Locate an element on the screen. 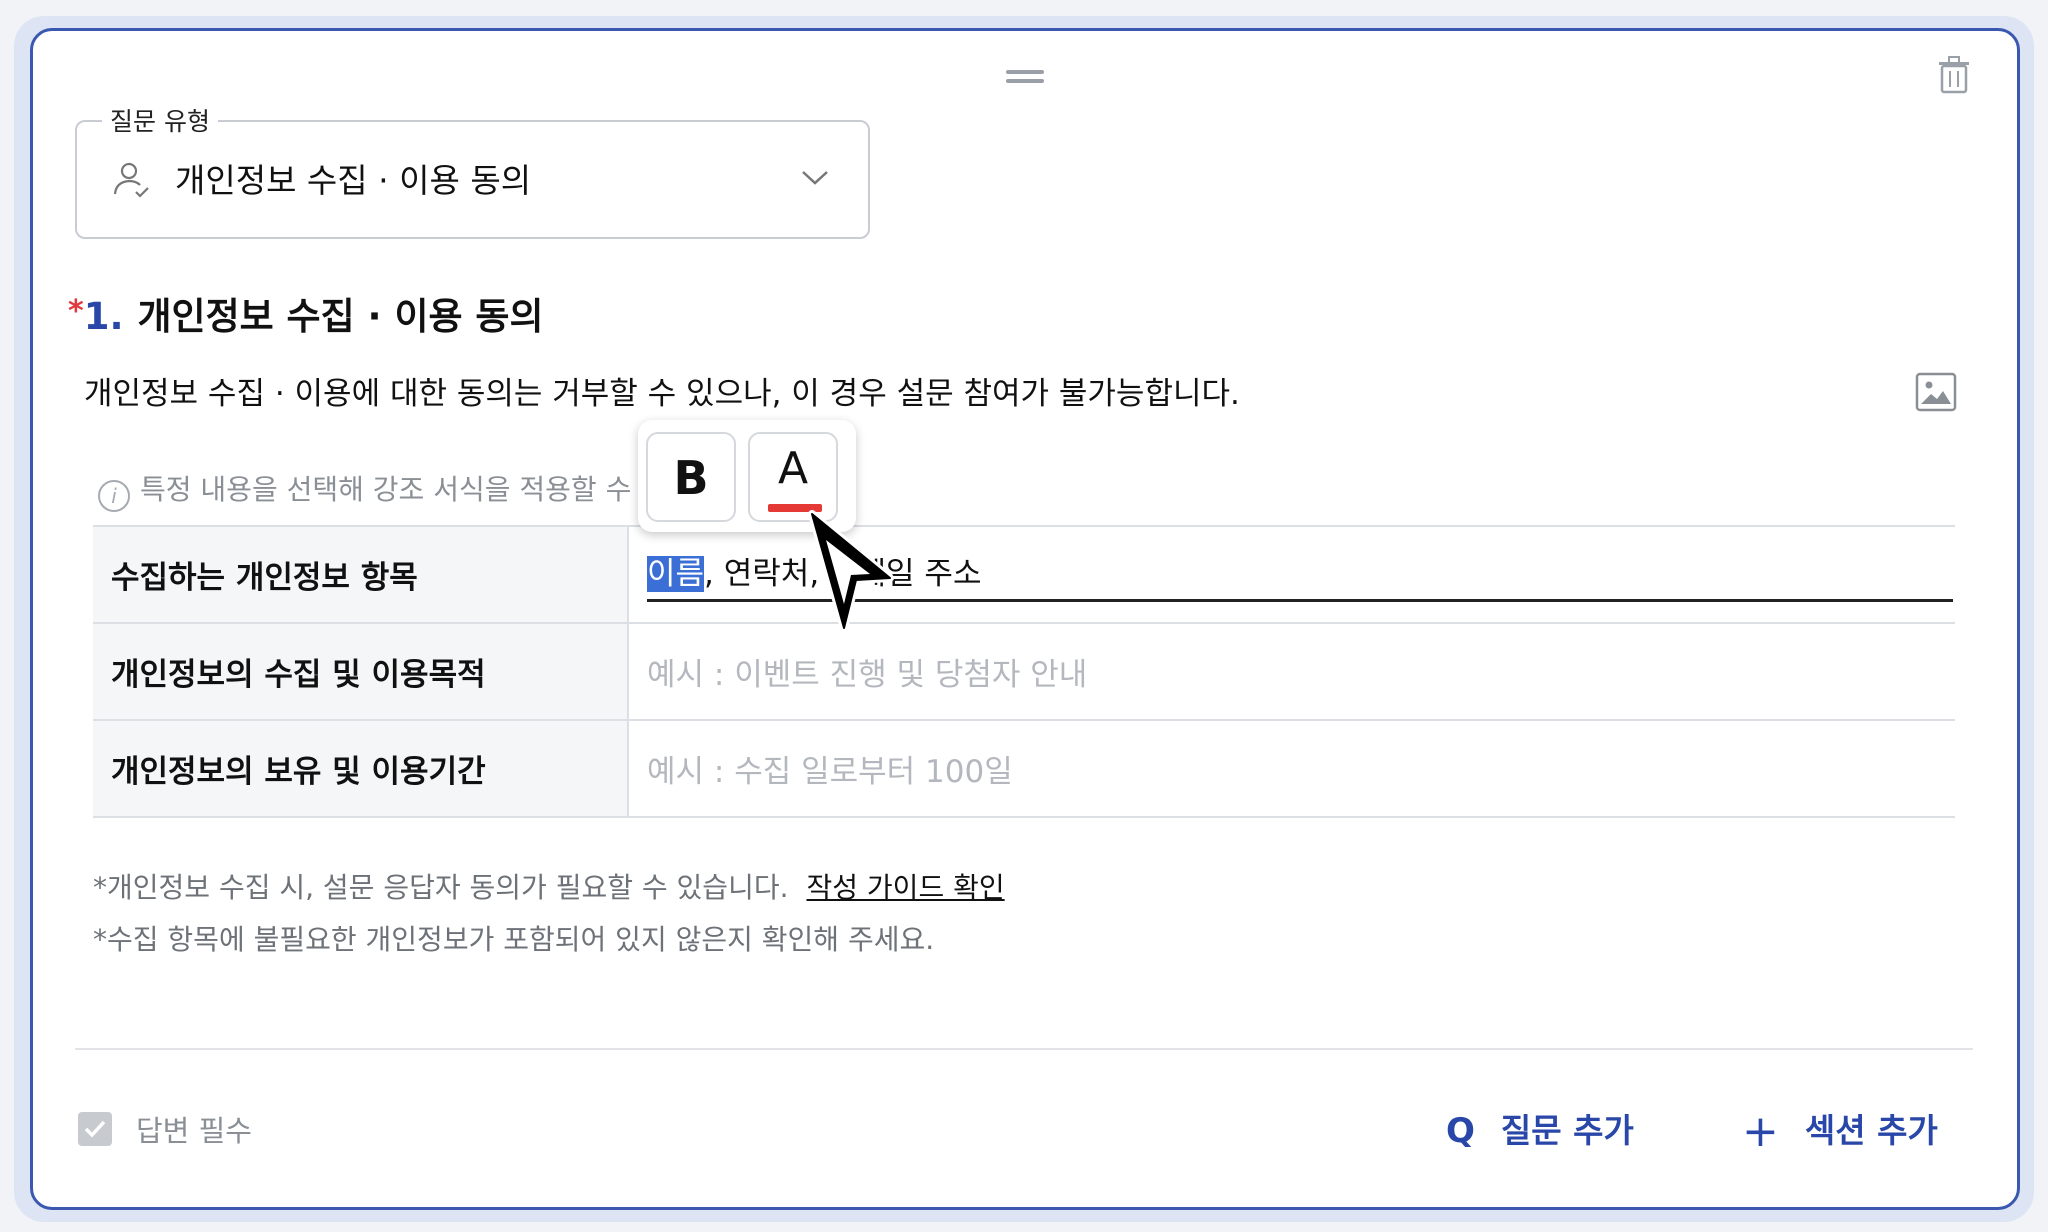 The width and height of the screenshot is (2048, 1232). question-title-text: 개인정보 수집 · 이용 동의 is located at coordinates (340, 316).